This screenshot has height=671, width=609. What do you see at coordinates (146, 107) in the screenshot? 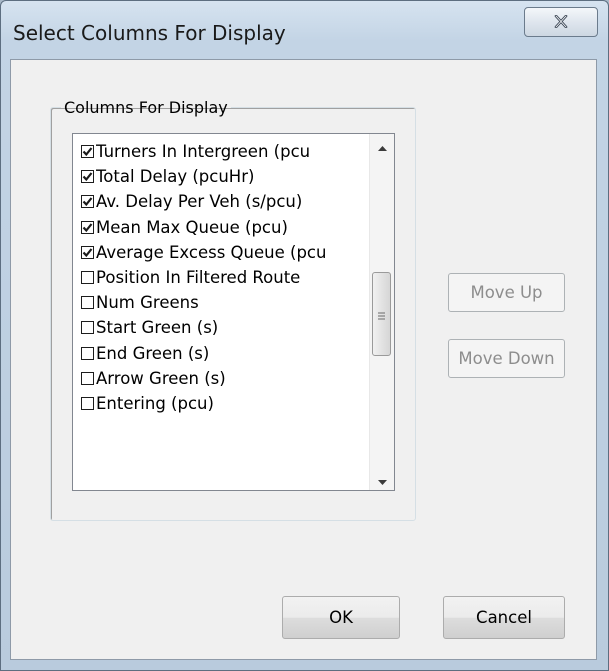
I see `group-legend: Columns For Display` at bounding box center [146, 107].